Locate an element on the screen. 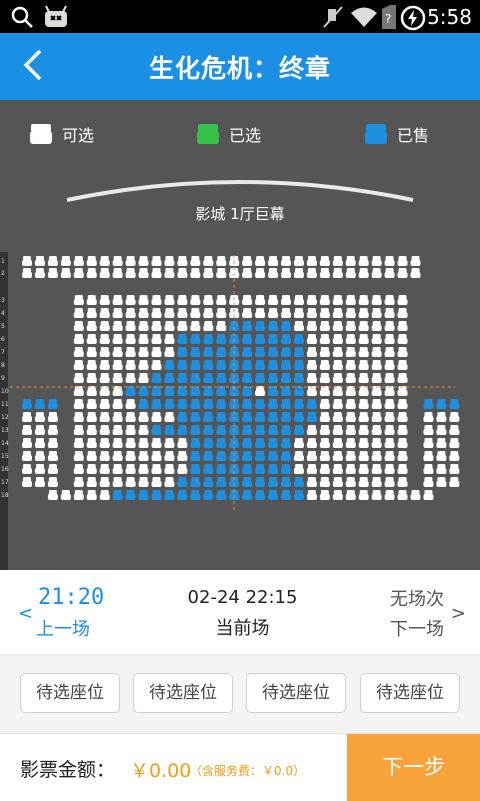 This screenshot has height=801, width=480. seat-slot-1: 待选座位 is located at coordinates (70, 693).